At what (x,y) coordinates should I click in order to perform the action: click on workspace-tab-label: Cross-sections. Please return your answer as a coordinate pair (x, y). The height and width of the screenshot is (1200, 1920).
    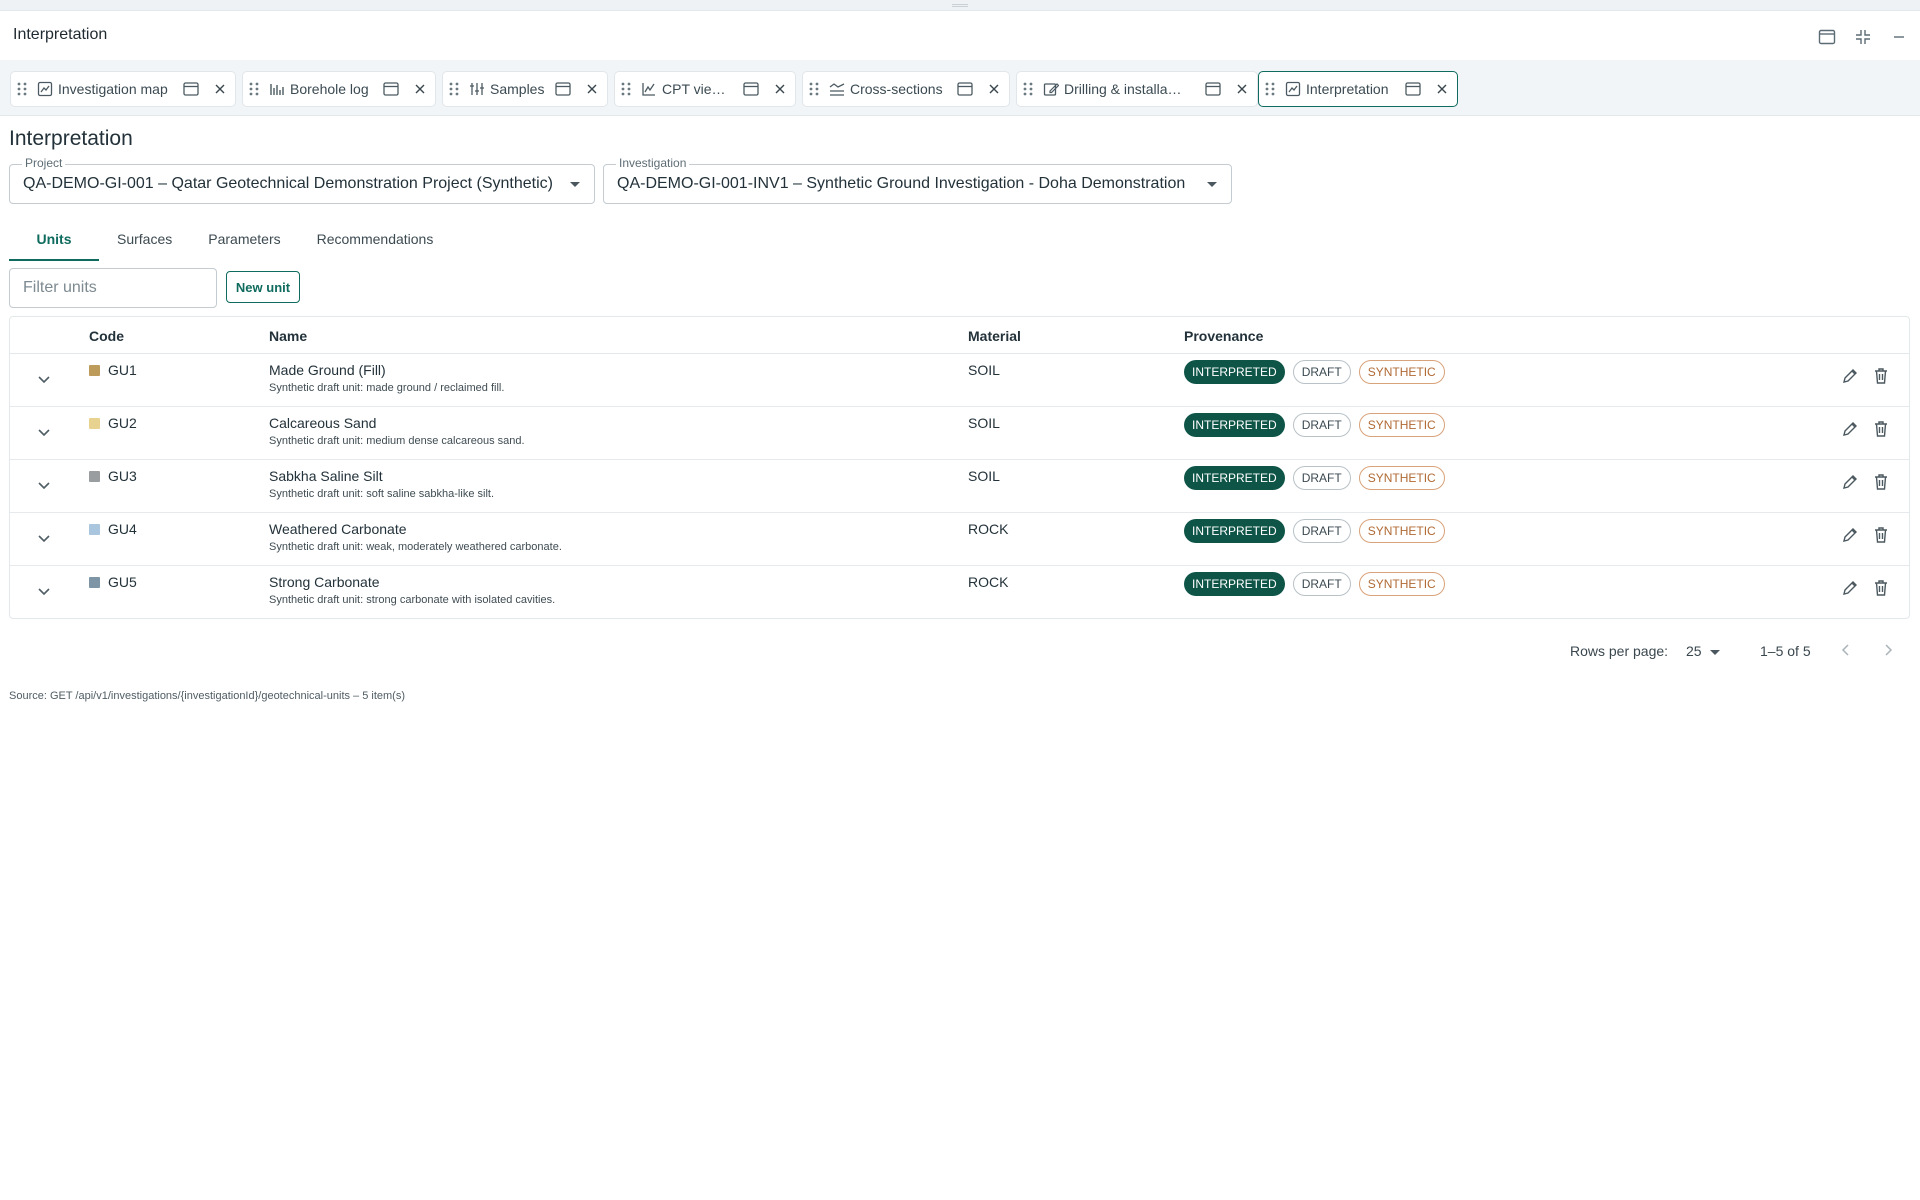
    Looking at the image, I should click on (896, 89).